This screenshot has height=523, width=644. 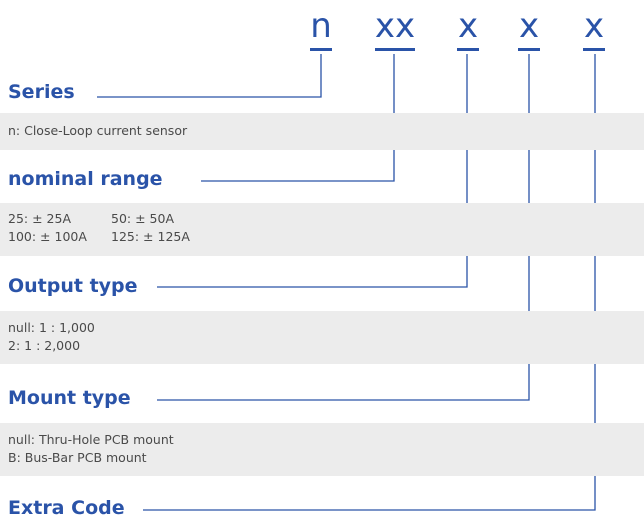 What do you see at coordinates (69, 398) in the screenshot?
I see `section-title-mount-type: Mount type` at bounding box center [69, 398].